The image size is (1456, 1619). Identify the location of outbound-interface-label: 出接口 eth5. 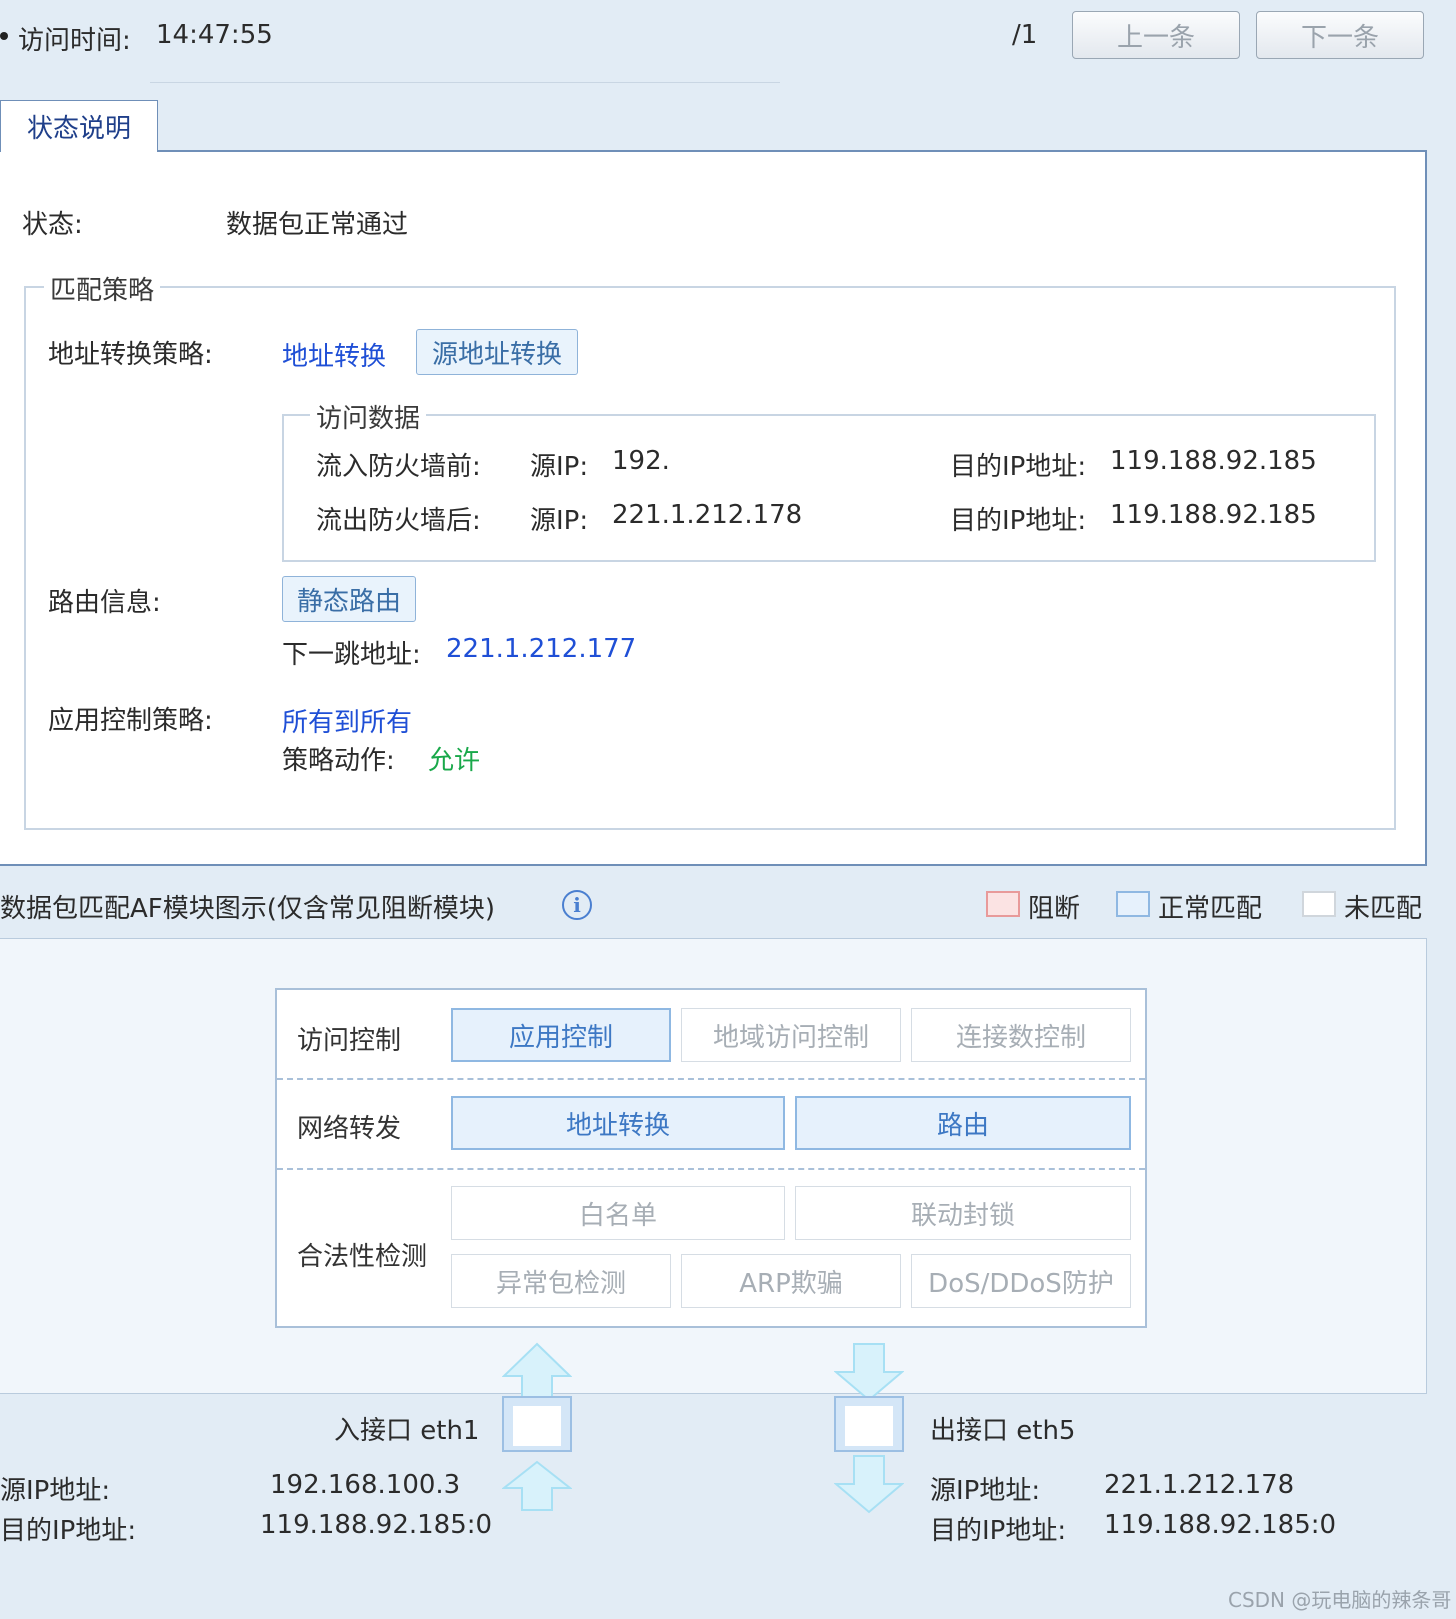
(1003, 1431).